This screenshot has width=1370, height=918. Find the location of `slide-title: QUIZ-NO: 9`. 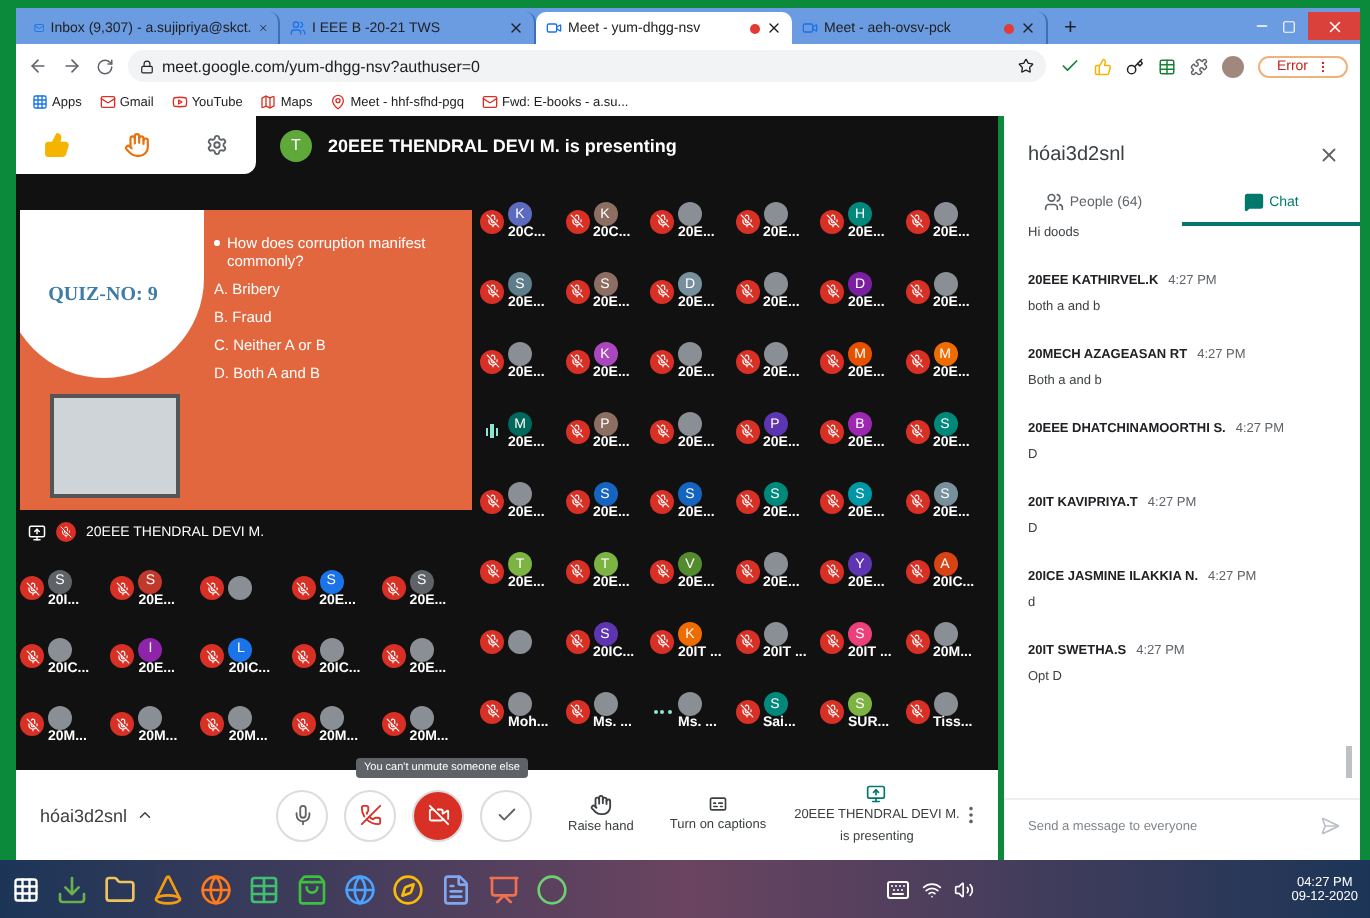

slide-title: QUIZ-NO: 9 is located at coordinates (103, 294).